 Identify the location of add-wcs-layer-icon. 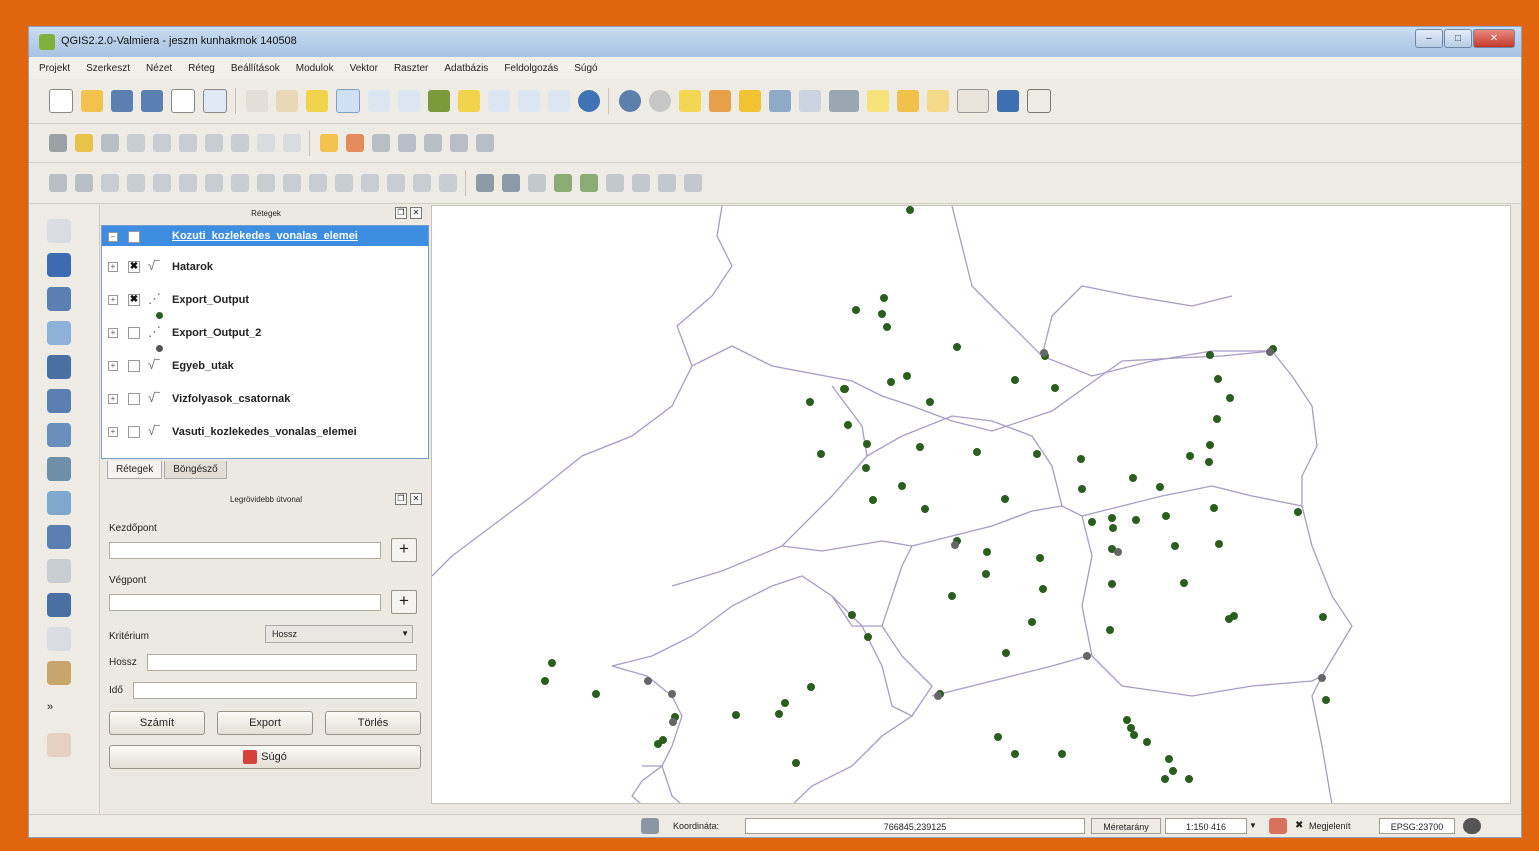
(59, 469).